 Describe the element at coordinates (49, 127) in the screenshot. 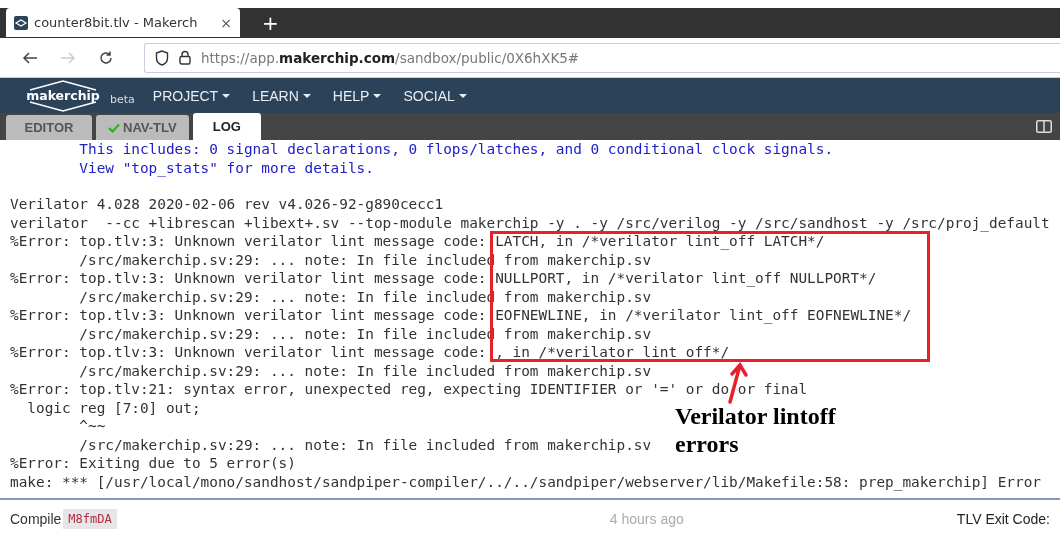

I see `panel-tab: EDITOR` at that location.